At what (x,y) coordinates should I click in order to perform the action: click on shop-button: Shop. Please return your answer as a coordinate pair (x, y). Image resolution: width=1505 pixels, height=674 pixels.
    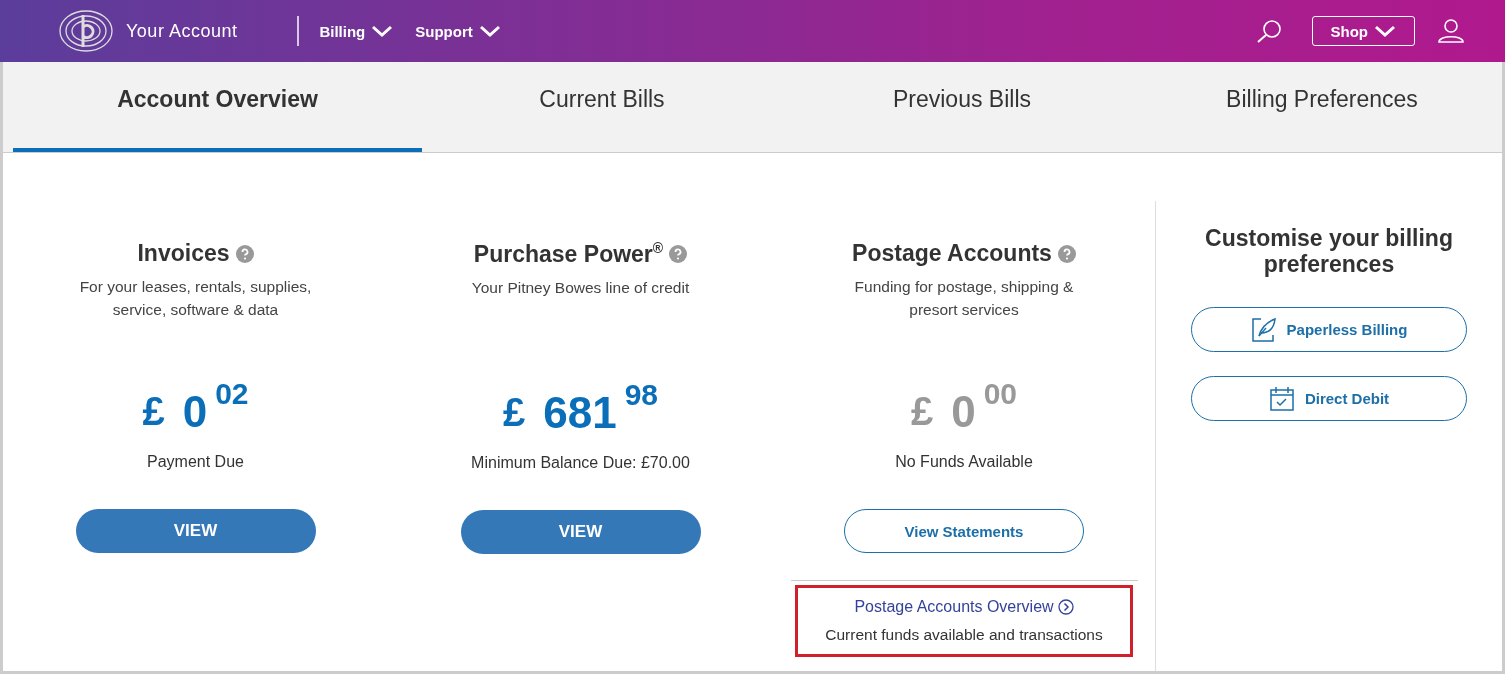
    Looking at the image, I should click on (1363, 31).